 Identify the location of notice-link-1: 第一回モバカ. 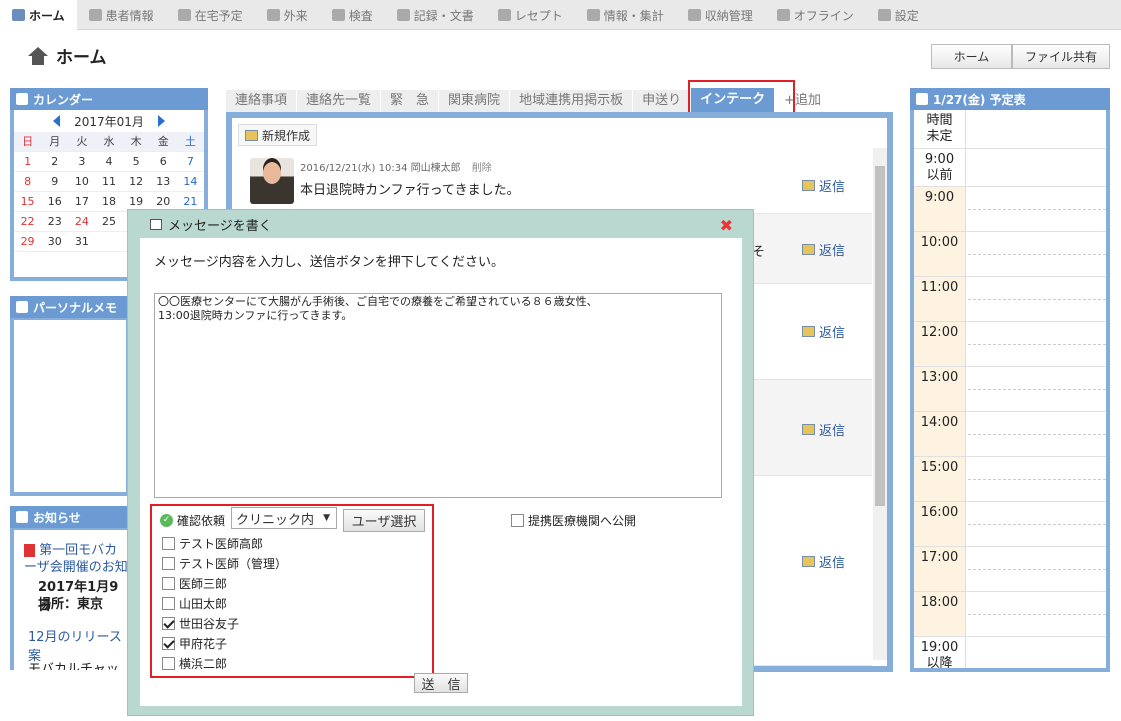
(78, 550).